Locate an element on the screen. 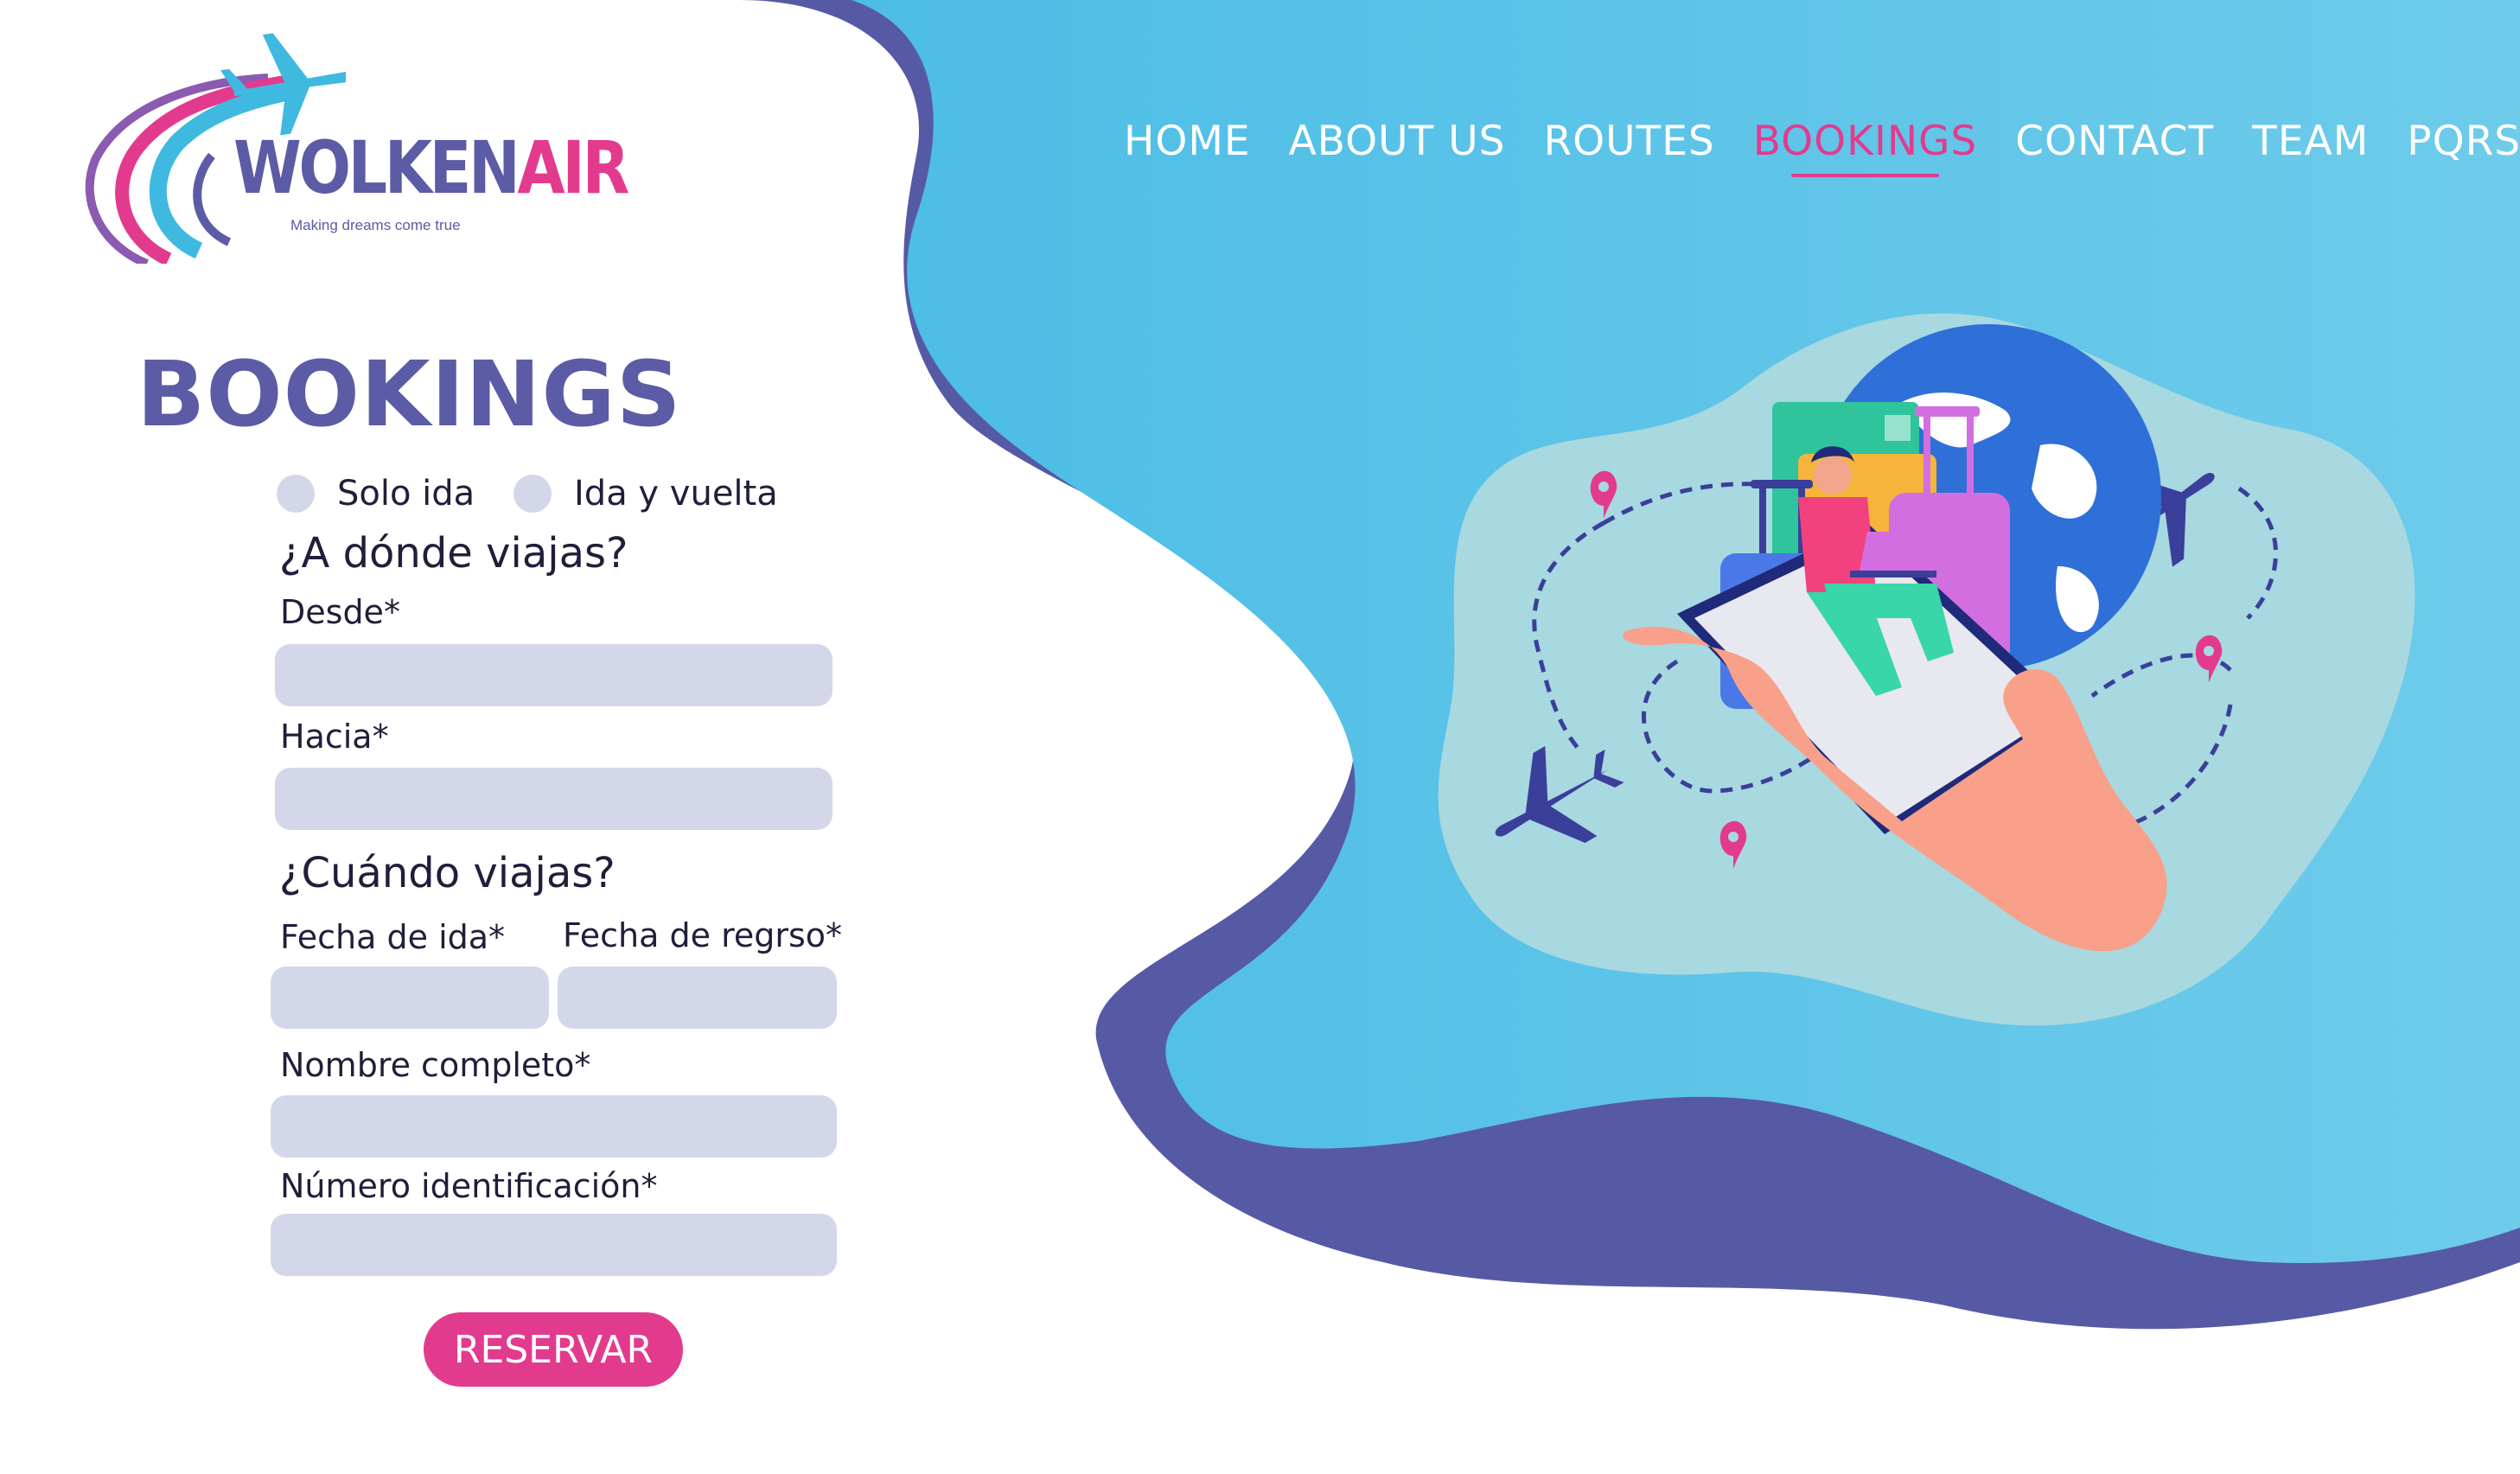 This screenshot has height=1474, width=2520. radio-one-way: Solo ida is located at coordinates (376, 494).